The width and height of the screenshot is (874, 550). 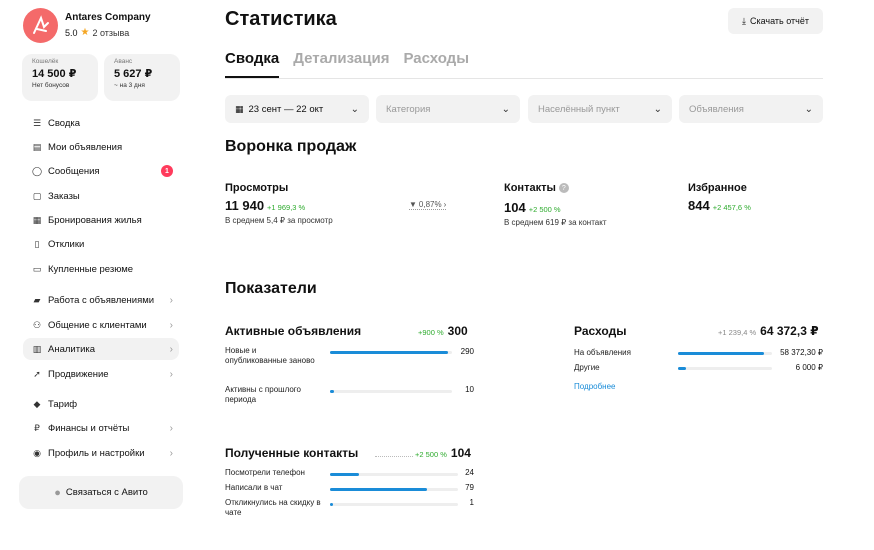 I want to click on received-contacts-delta: +2 500 %, so click(x=431, y=454).